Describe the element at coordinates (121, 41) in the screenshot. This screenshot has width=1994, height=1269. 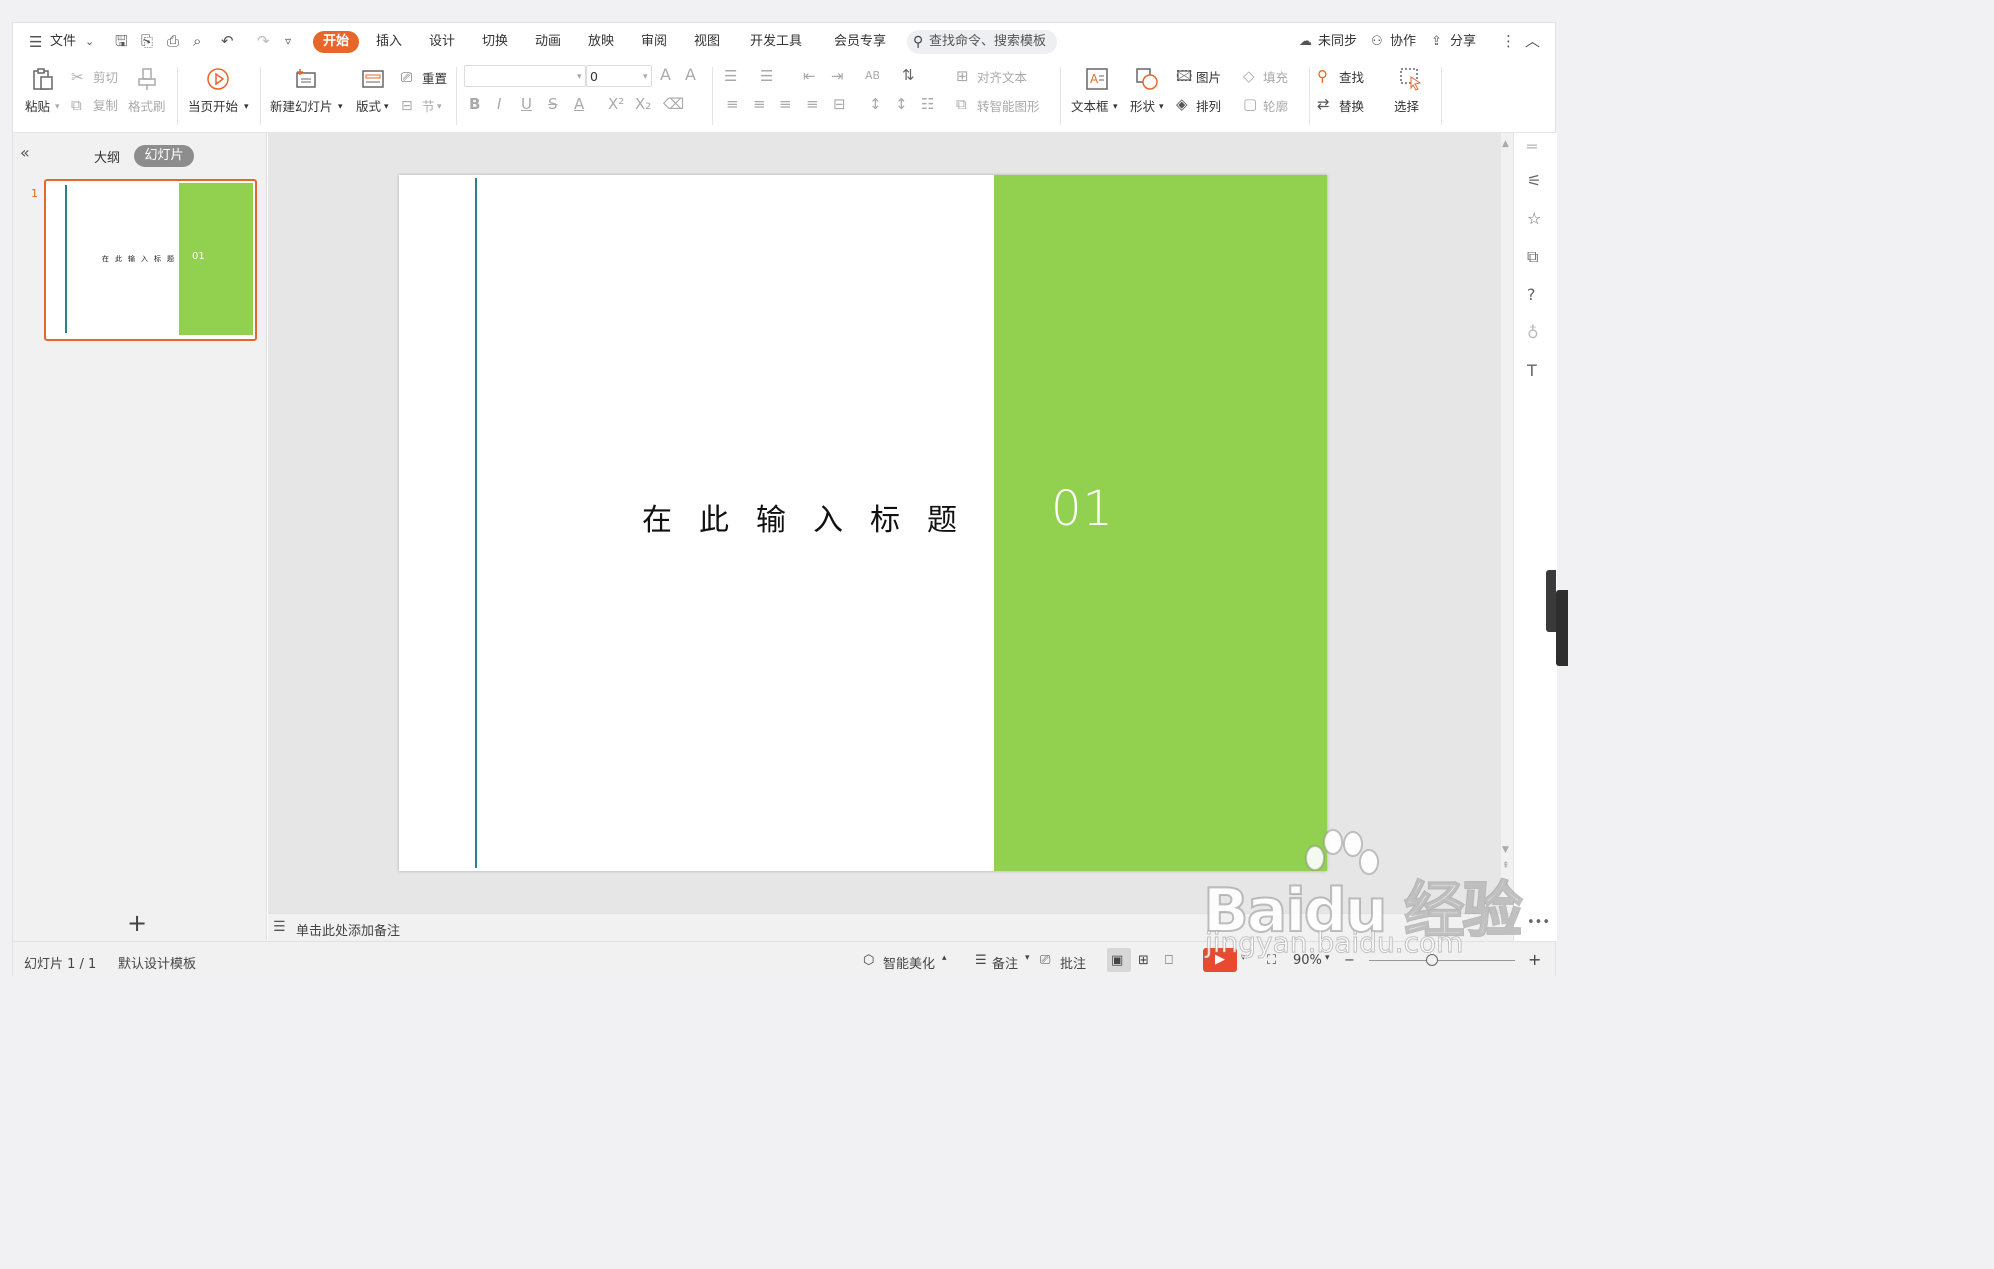
I see `save-icon: 🖫` at that location.